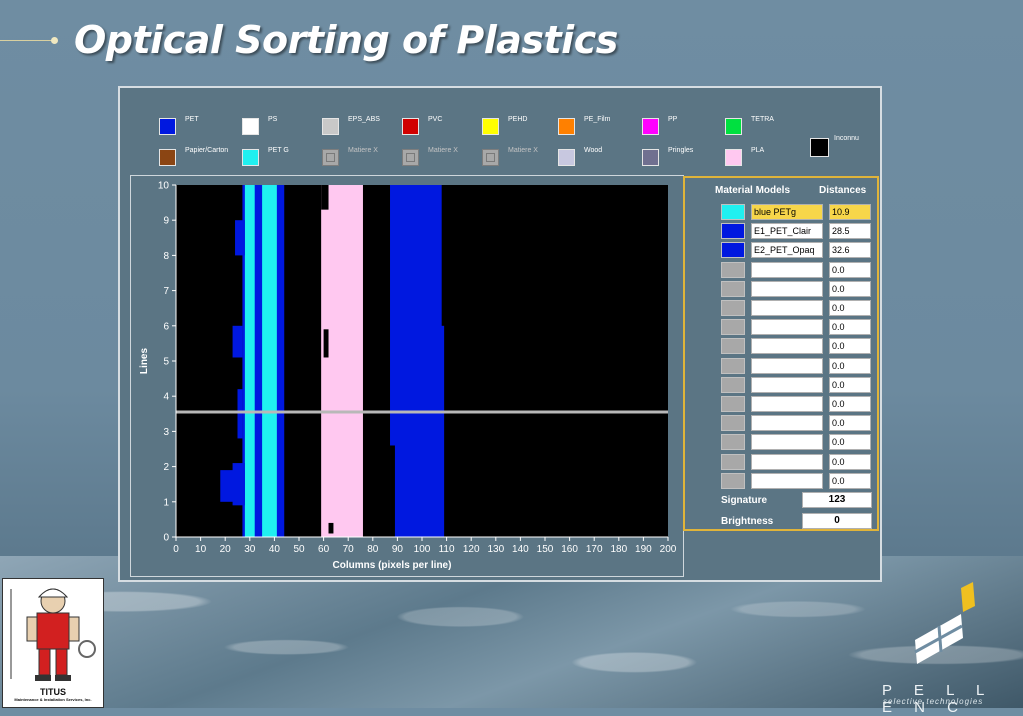  I want to click on model-distance-field: 28.5, so click(850, 231).